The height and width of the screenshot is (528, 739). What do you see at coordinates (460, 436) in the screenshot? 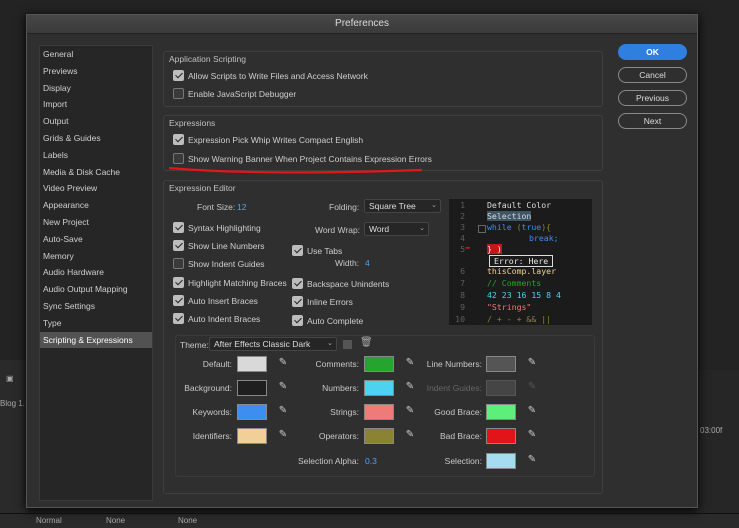
I see `bad-brace-color-label: Bad Brace:` at bounding box center [460, 436].